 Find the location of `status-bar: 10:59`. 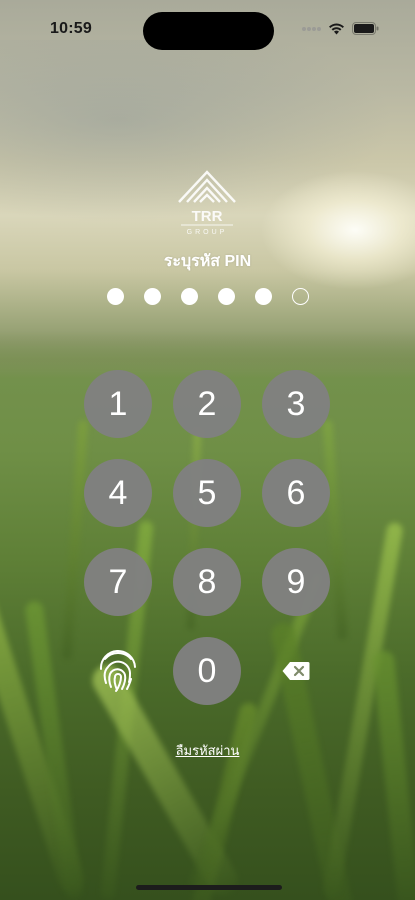

status-bar: 10:59 is located at coordinates (207, 30).